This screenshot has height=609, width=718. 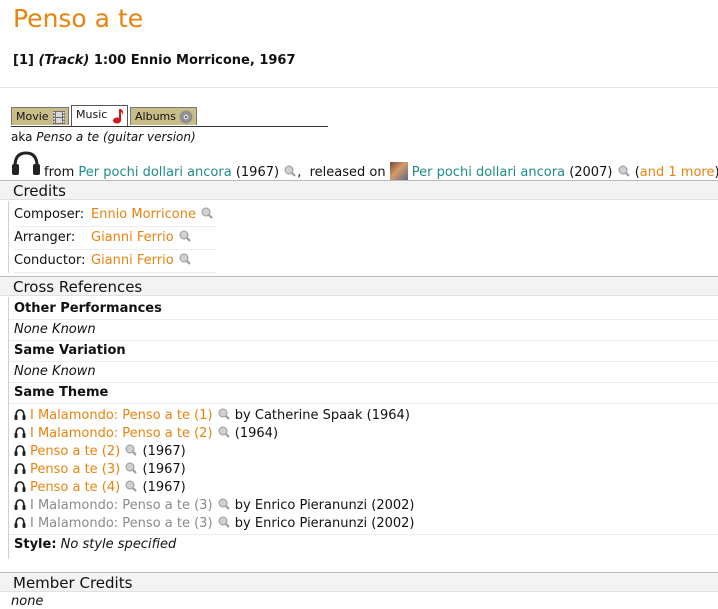 I want to click on aka-title: Penso a te (guitar version), so click(x=116, y=137).